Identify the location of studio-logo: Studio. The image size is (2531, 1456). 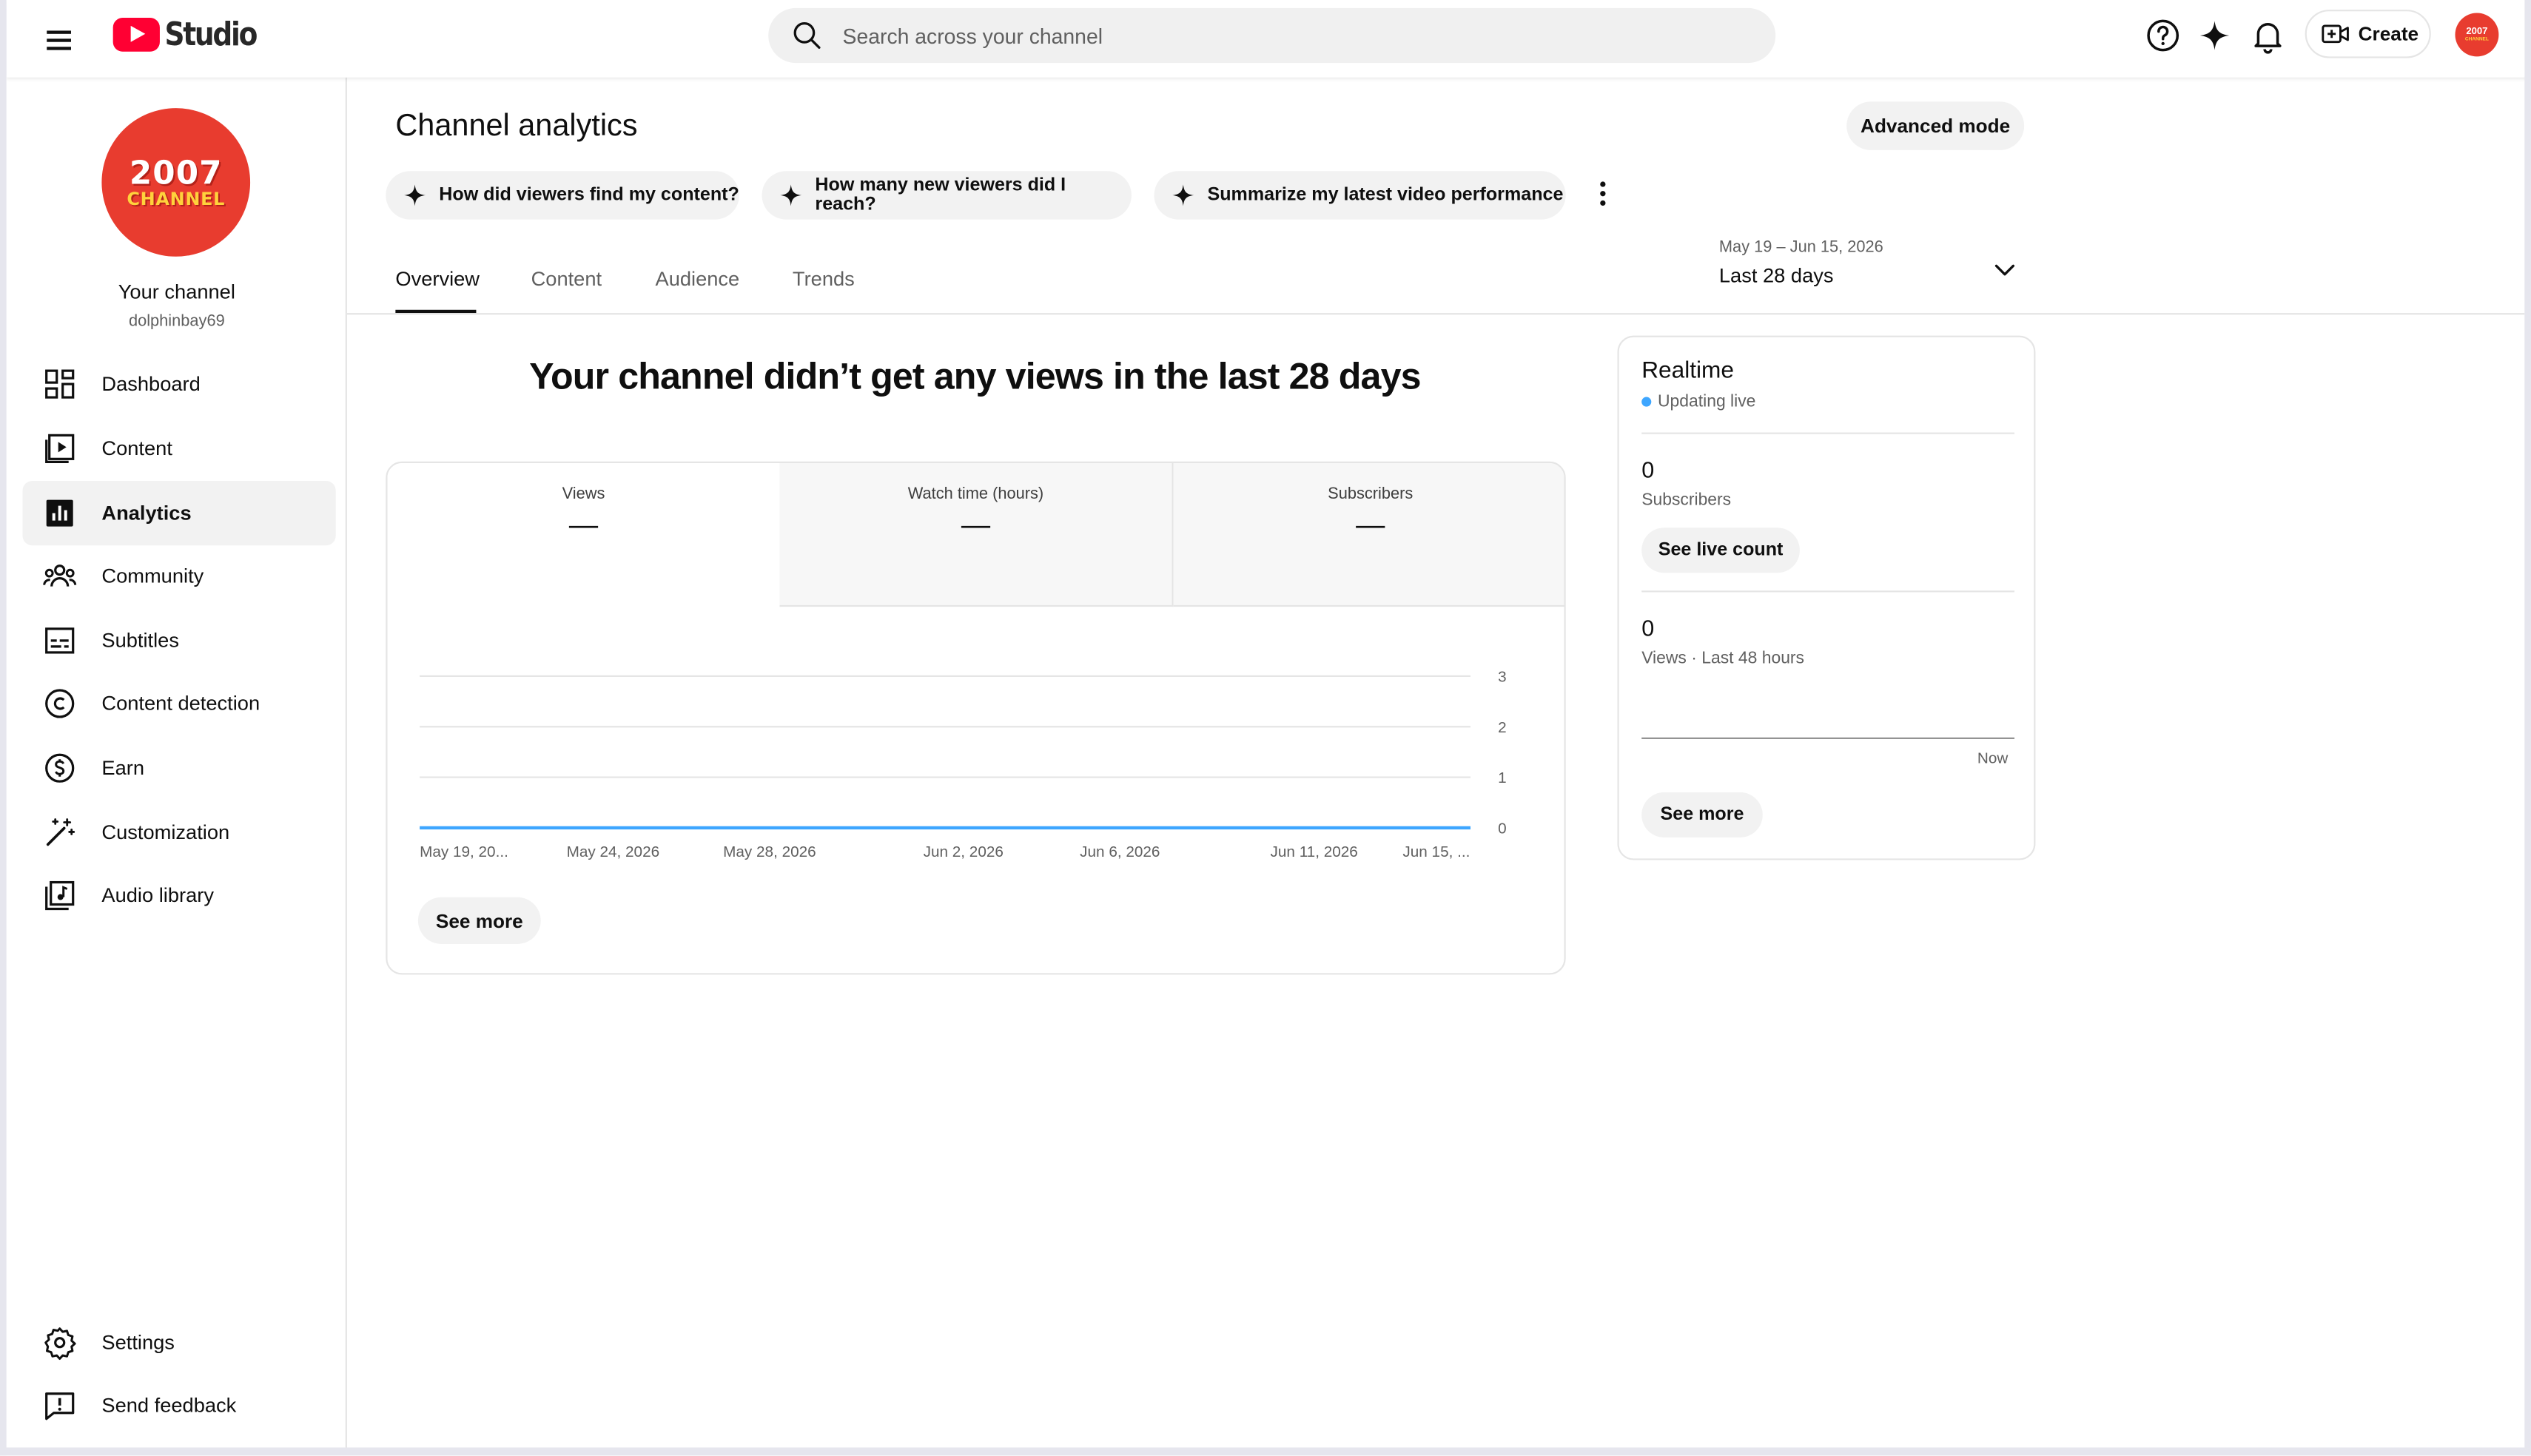
(192, 34).